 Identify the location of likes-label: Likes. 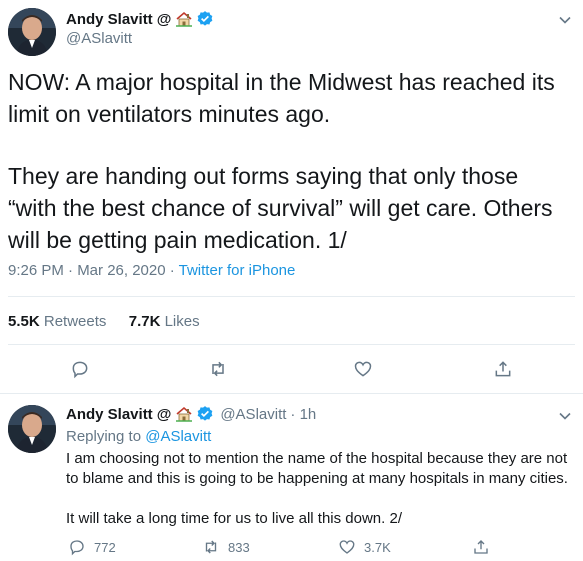
(182, 321).